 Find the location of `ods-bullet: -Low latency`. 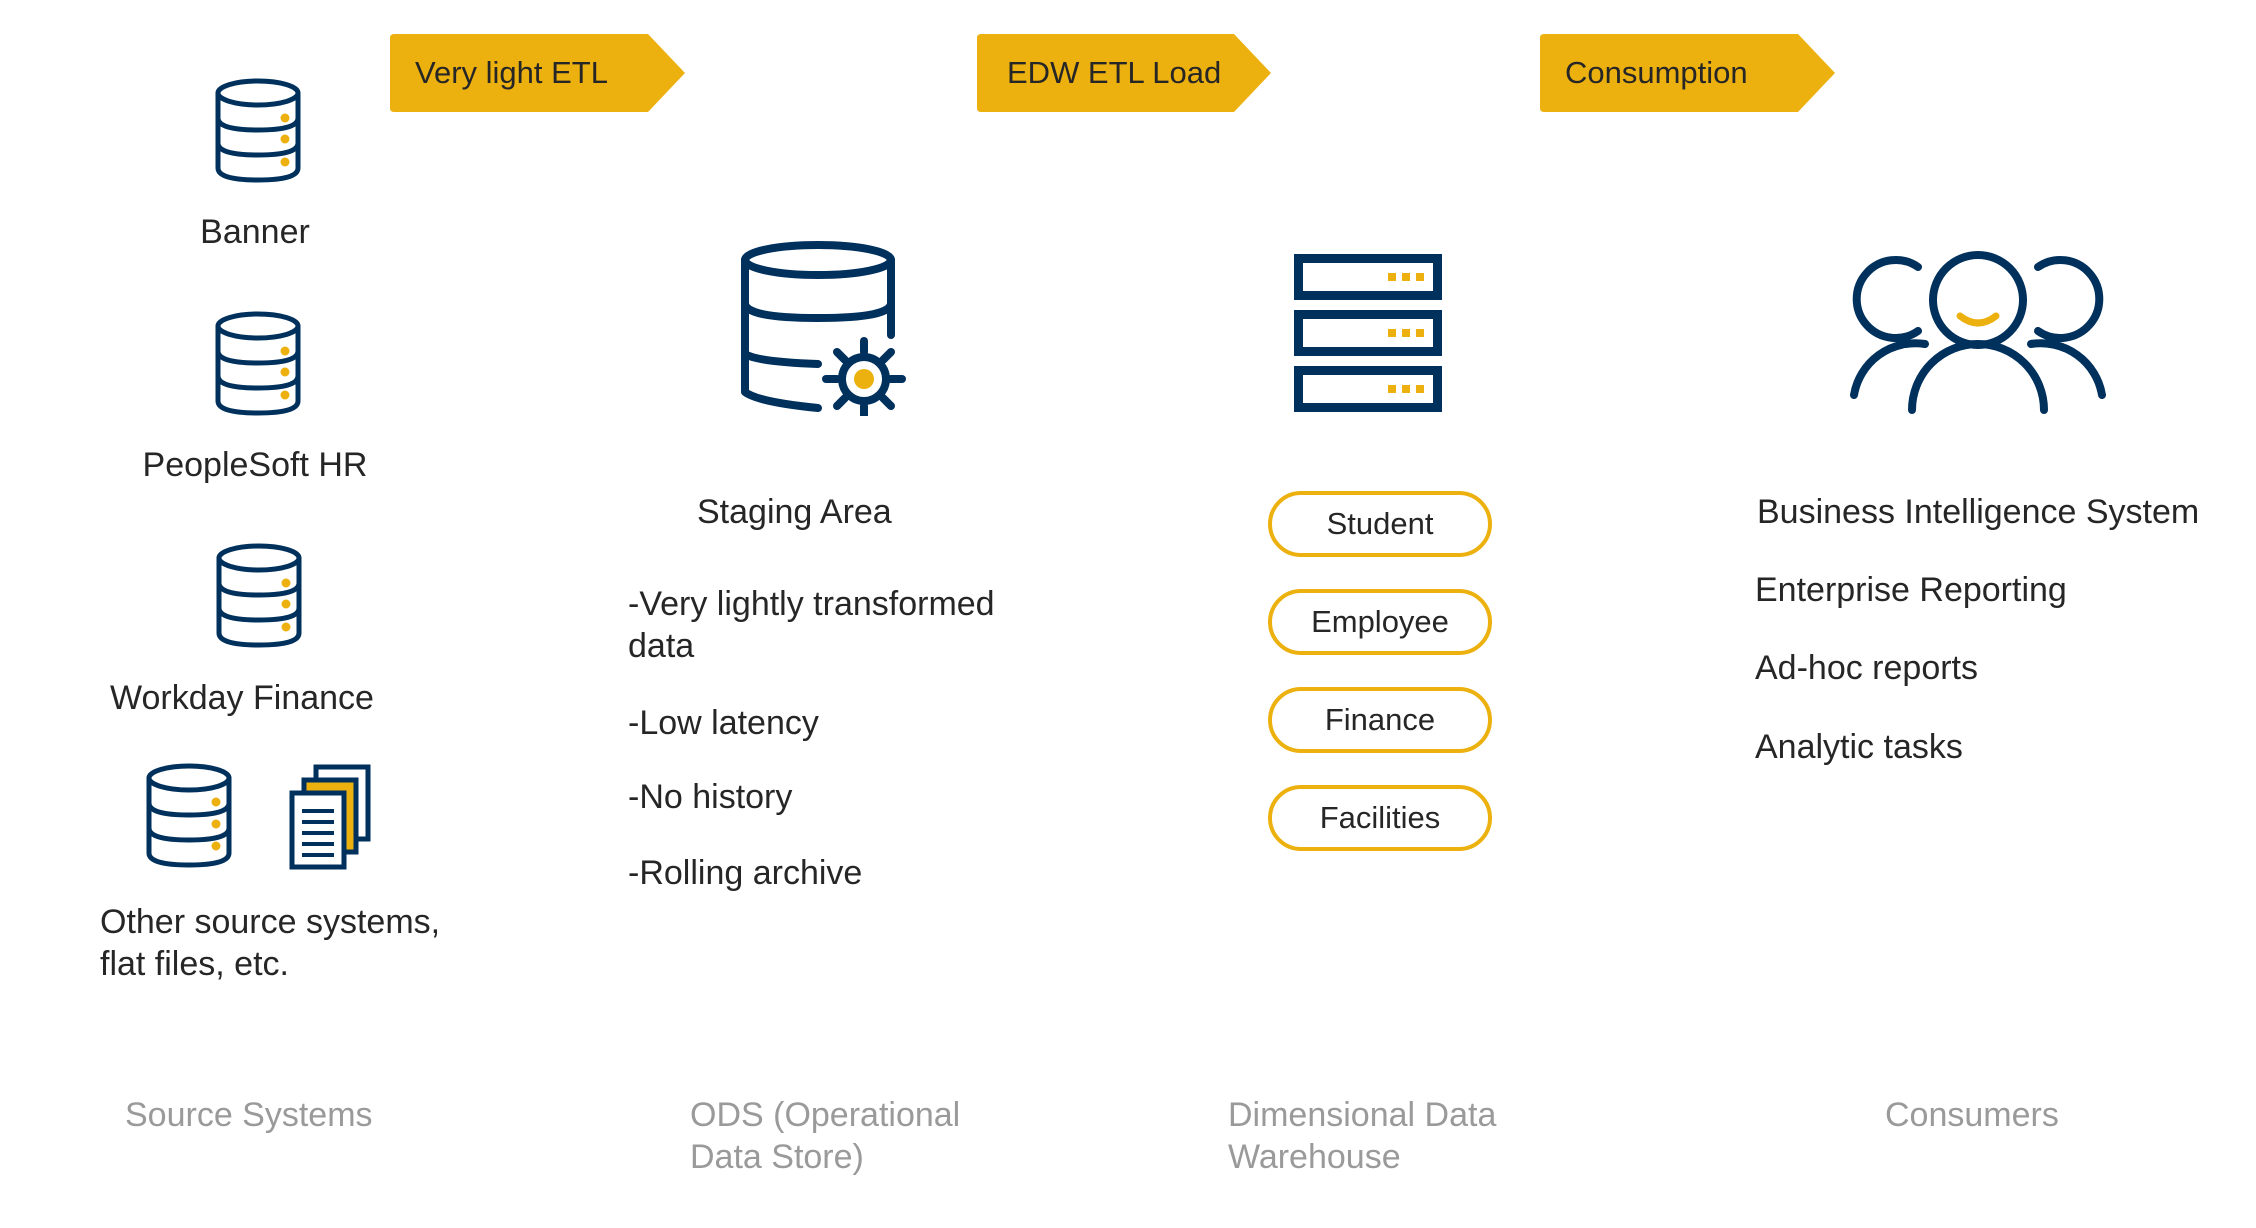

ods-bullet: -Low latency is located at coordinates (723, 723).